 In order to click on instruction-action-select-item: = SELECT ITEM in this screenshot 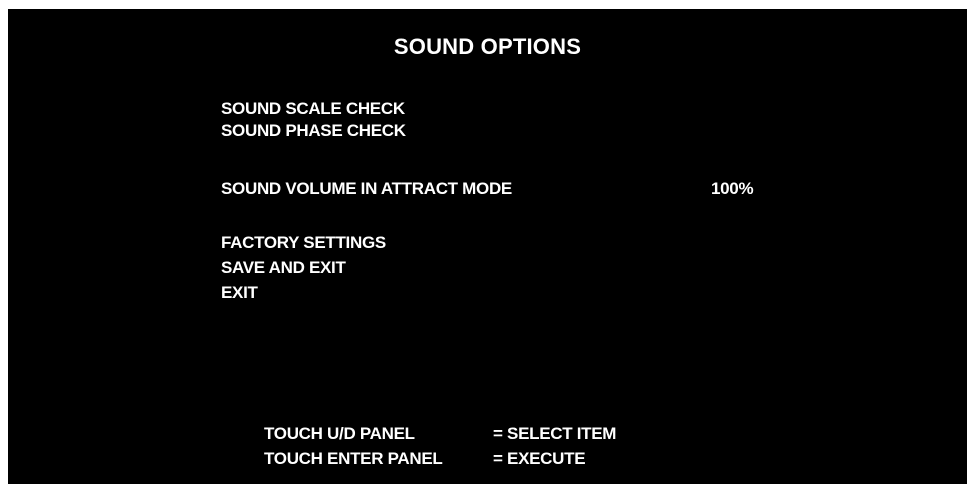, I will do `click(555, 433)`.